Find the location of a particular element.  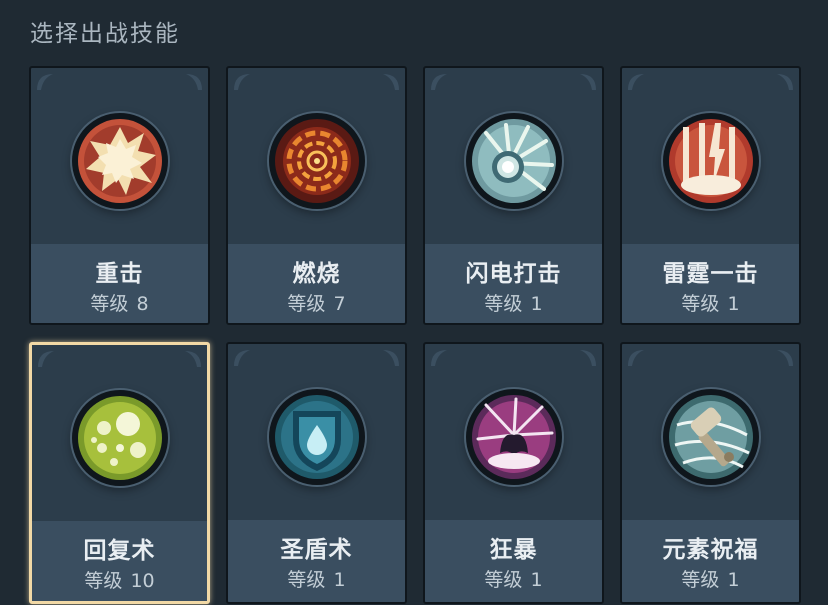

level-value: 10 is located at coordinates (142, 581).